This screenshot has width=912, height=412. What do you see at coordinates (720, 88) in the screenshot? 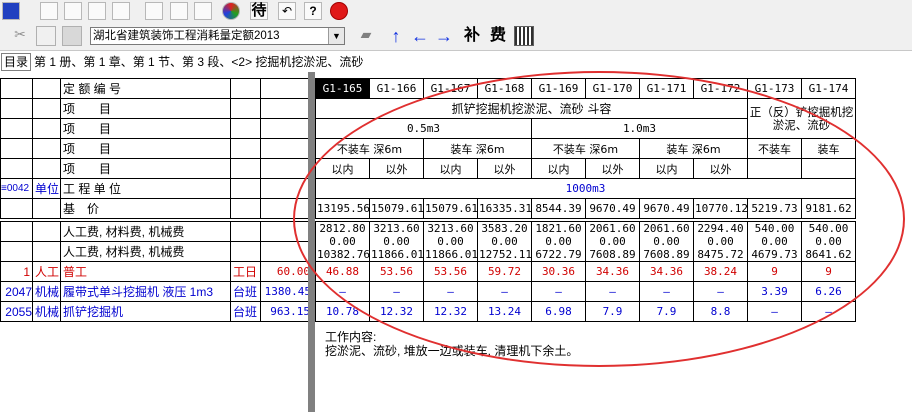
I see `code-cell: G1-172` at bounding box center [720, 88].